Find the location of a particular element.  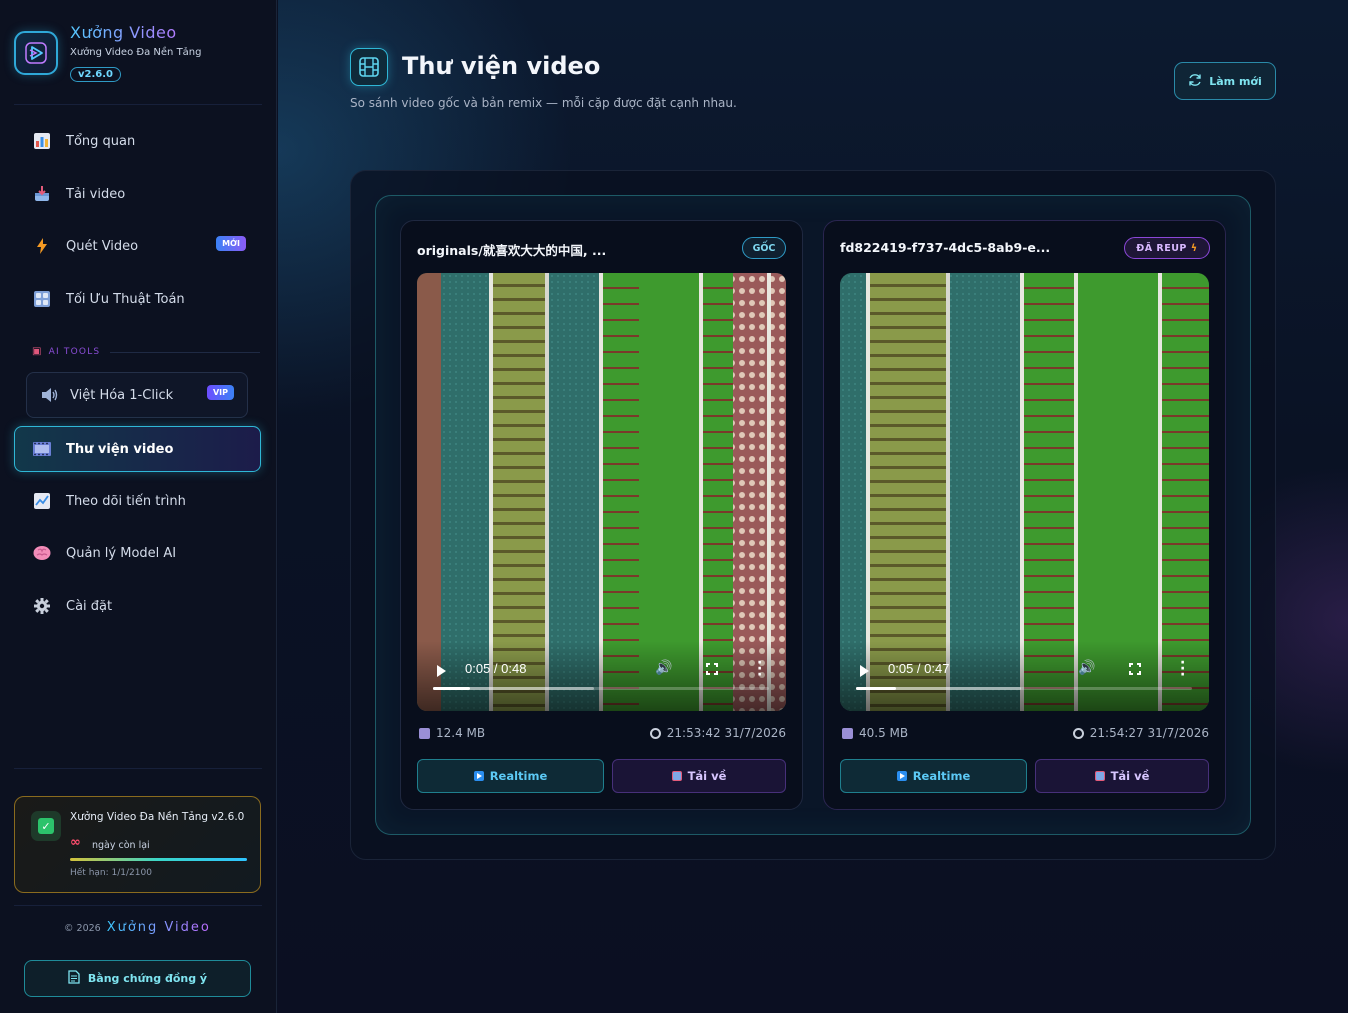

sidebar-item-settings: Cài đặt is located at coordinates (137, 606).